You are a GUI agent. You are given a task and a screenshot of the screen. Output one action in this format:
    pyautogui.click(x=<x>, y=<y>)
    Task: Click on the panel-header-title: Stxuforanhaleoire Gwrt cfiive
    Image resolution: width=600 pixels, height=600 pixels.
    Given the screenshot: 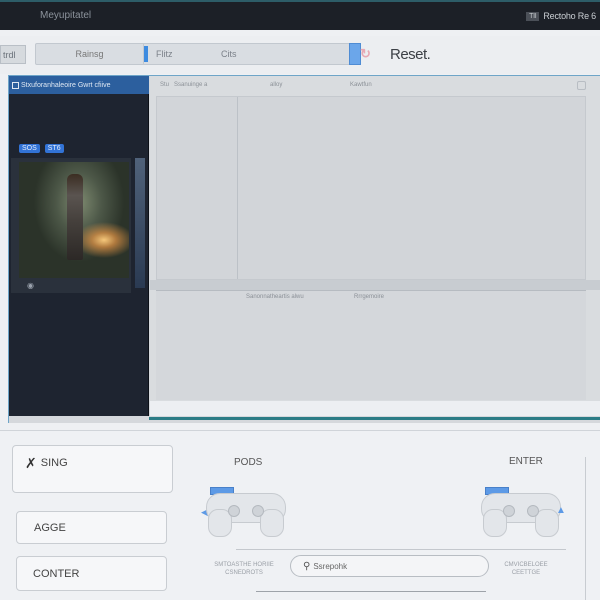 What is the action you would take?
    pyautogui.click(x=66, y=85)
    